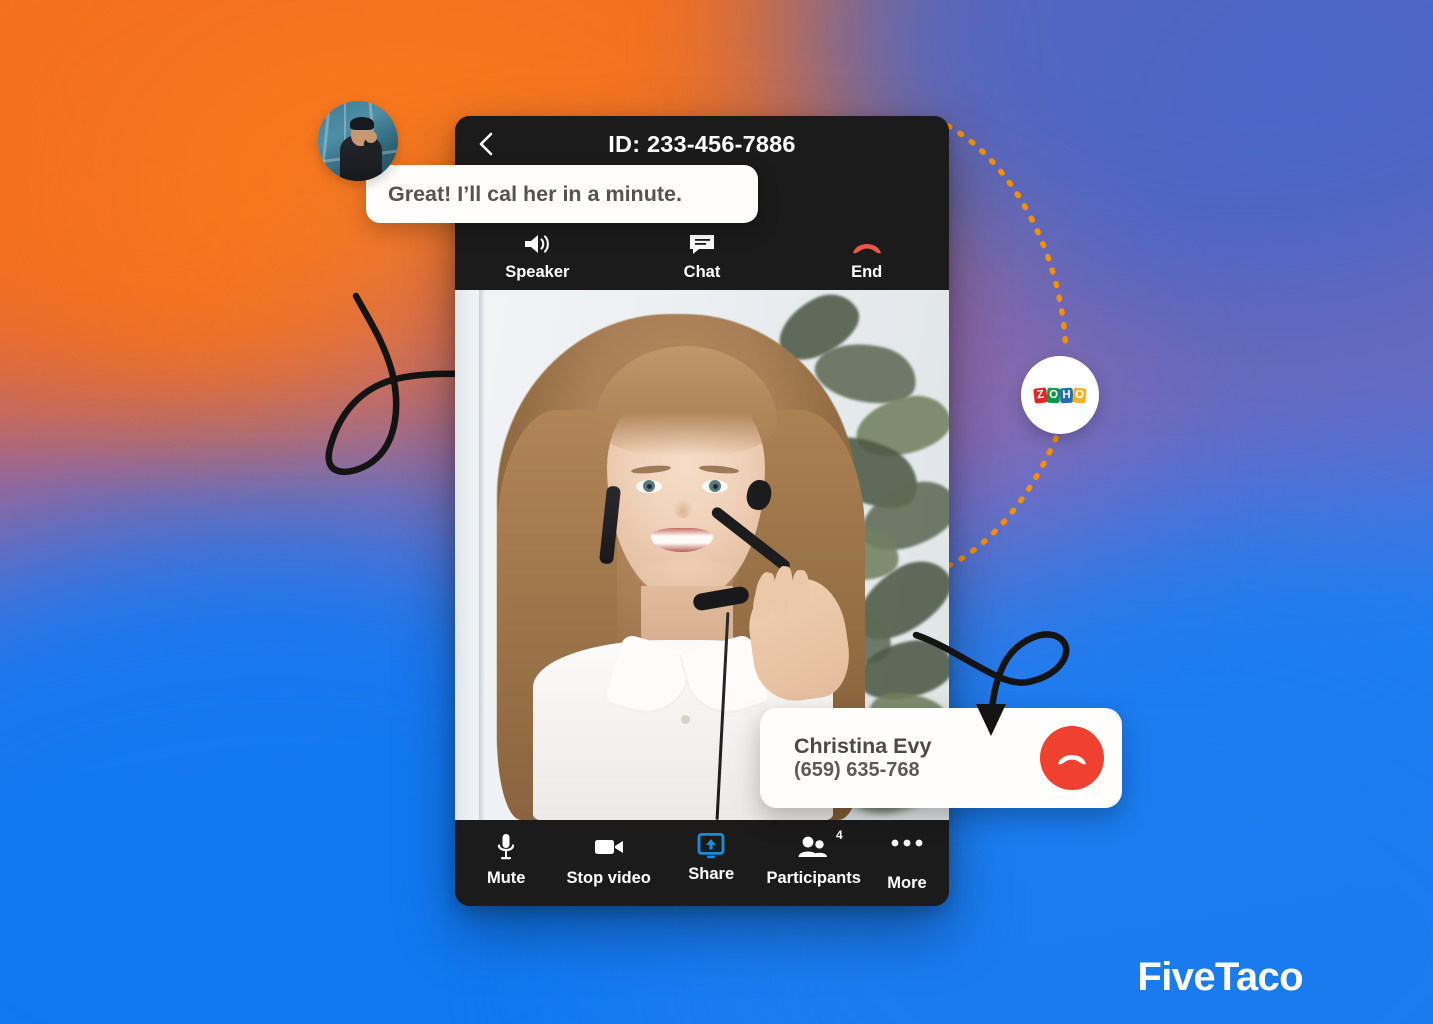 The width and height of the screenshot is (1433, 1024). What do you see at coordinates (358, 141) in the screenshot?
I see `chat-avatar` at bounding box center [358, 141].